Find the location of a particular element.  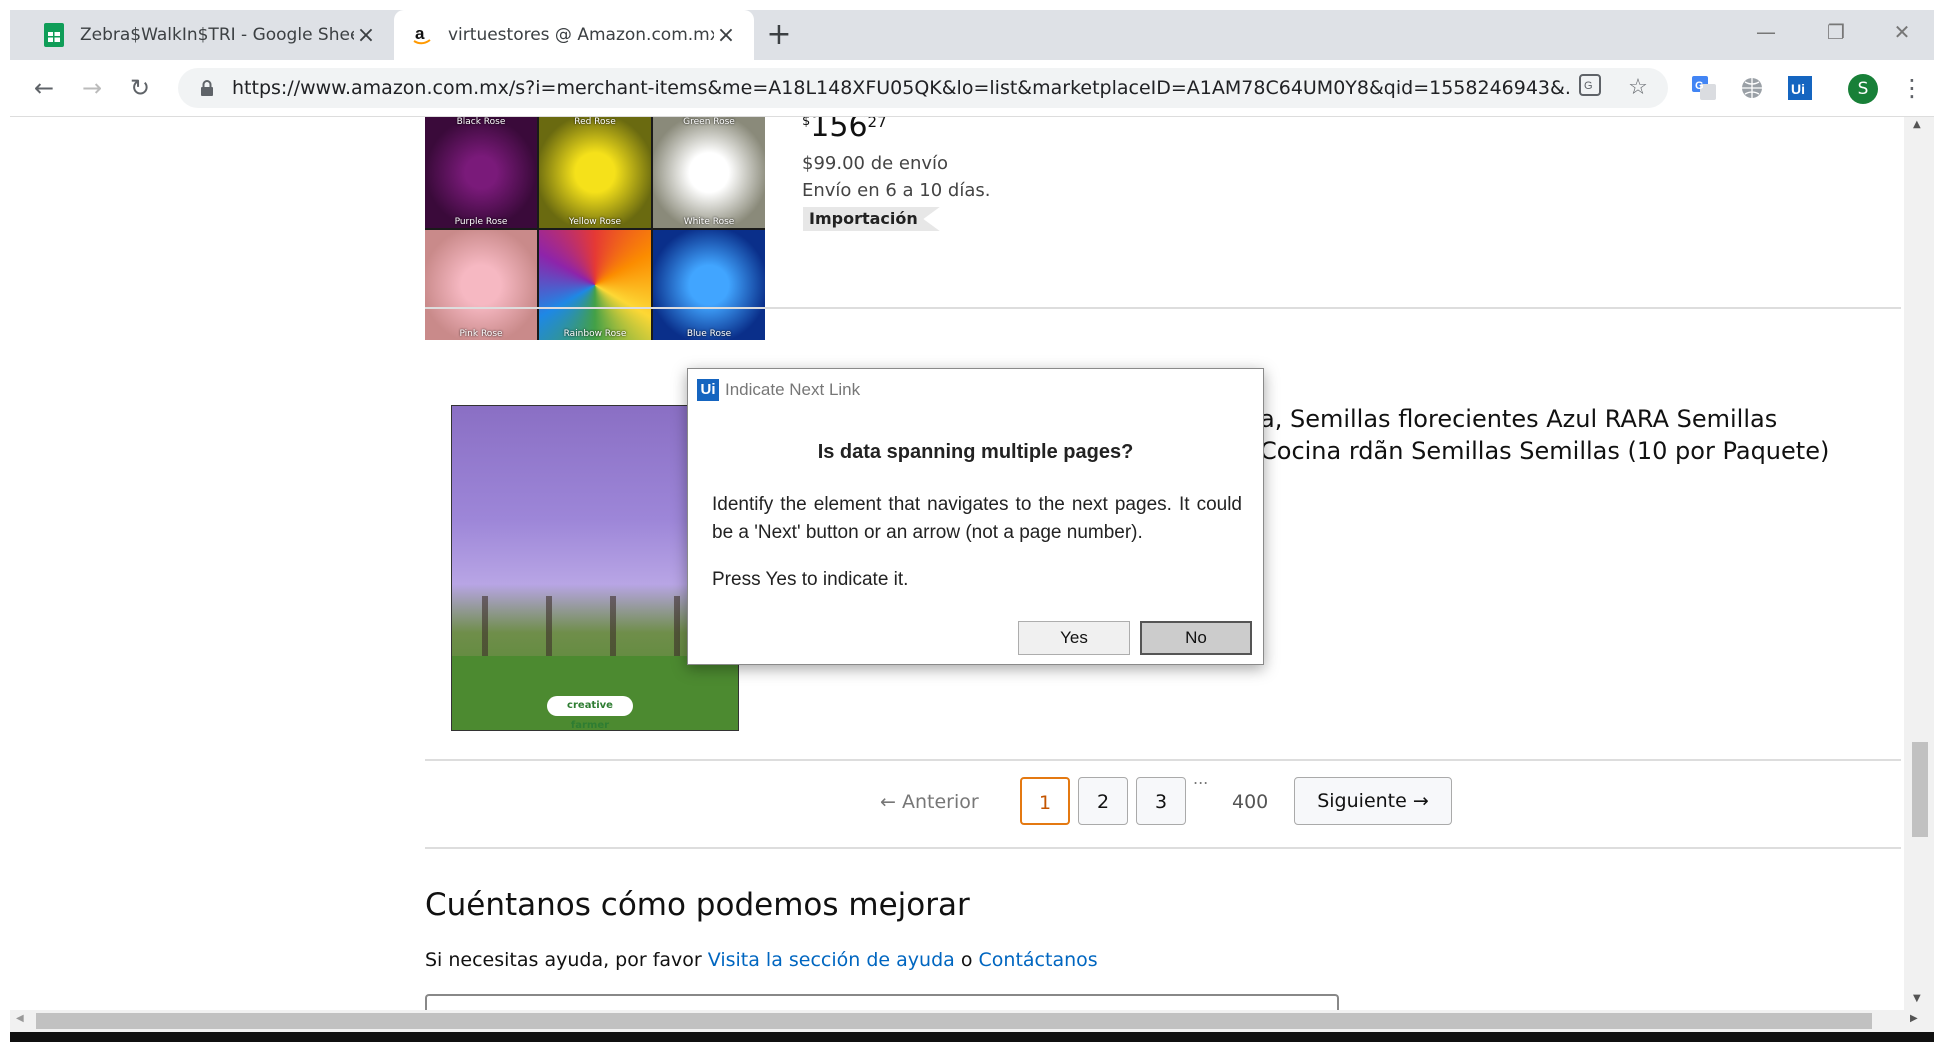

back-arrow-icon: ← is located at coordinates (44, 88).